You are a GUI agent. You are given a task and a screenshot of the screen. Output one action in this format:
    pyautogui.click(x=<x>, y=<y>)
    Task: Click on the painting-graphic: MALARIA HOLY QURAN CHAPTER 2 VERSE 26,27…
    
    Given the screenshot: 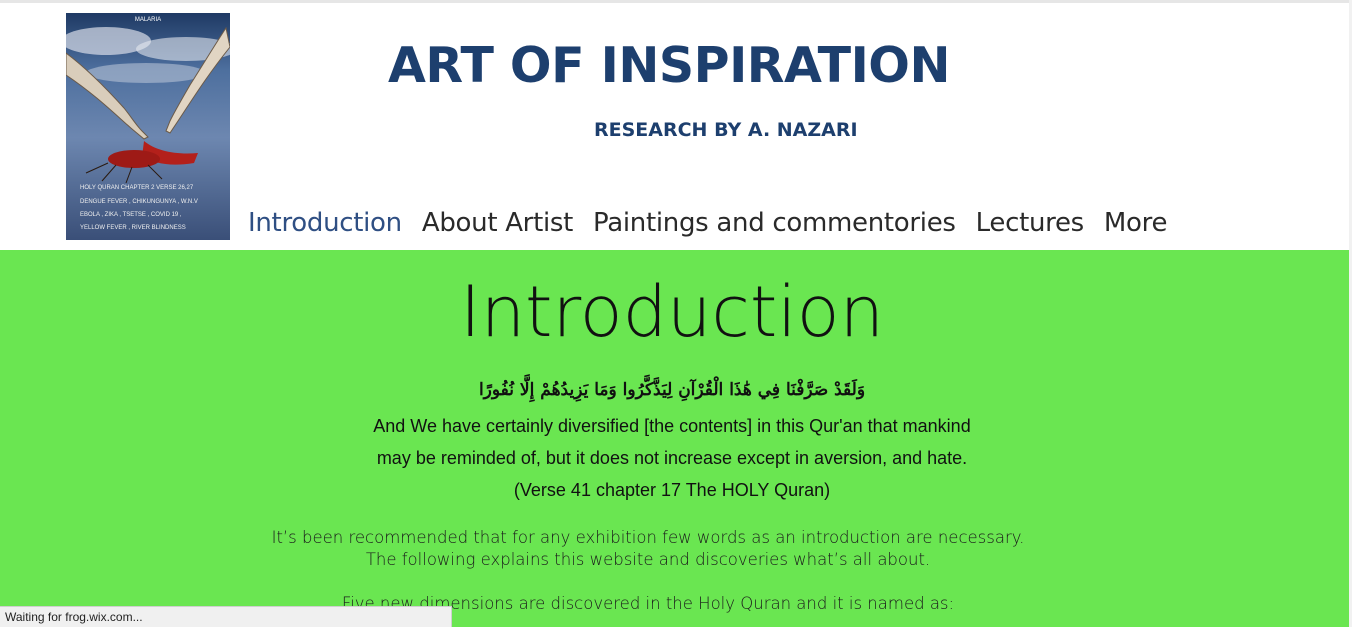 What is the action you would take?
    pyautogui.click(x=148, y=126)
    